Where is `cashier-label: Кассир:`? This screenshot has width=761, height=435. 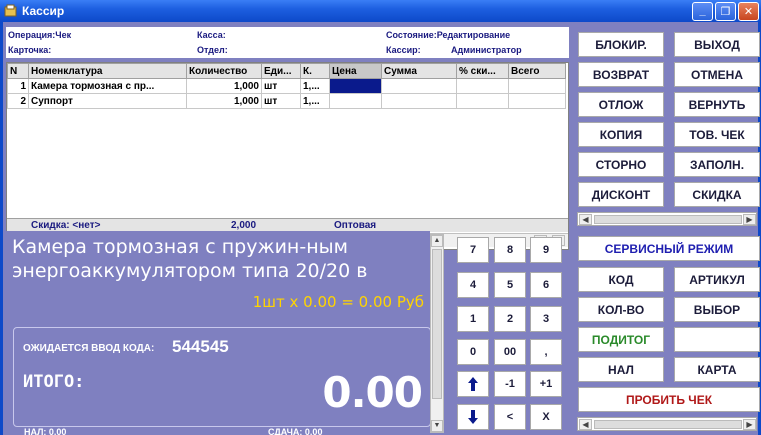 cashier-label: Кассир: is located at coordinates (403, 50).